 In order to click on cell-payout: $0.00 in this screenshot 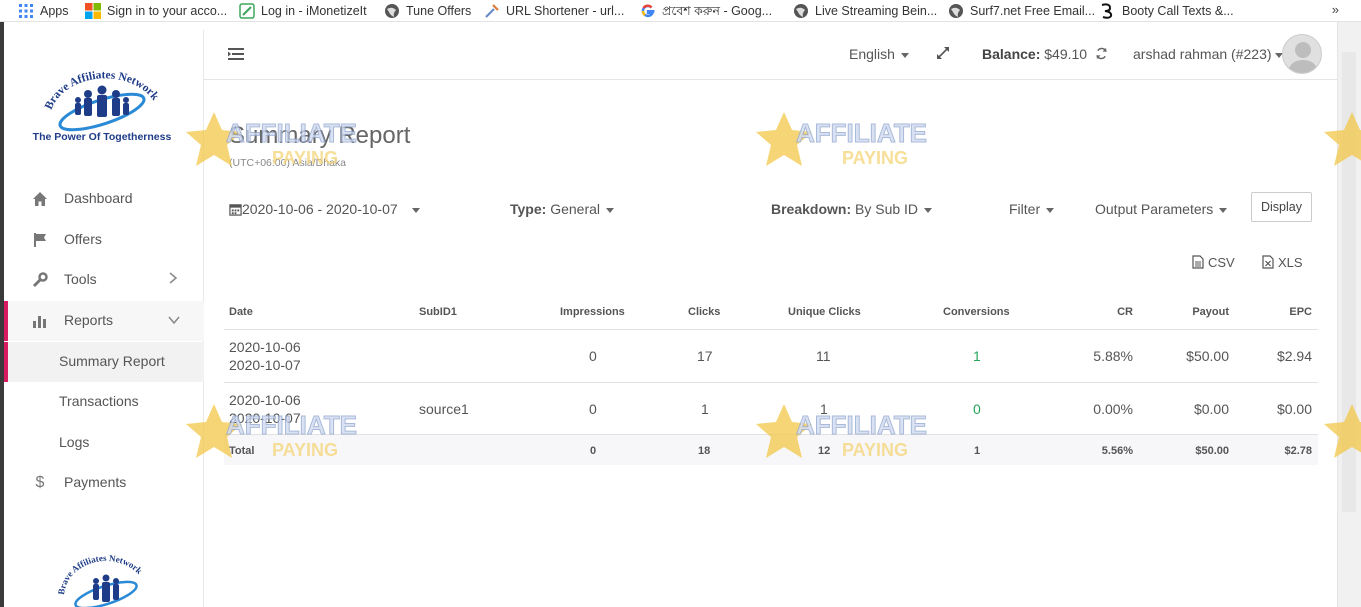, I will do `click(1211, 409)`.